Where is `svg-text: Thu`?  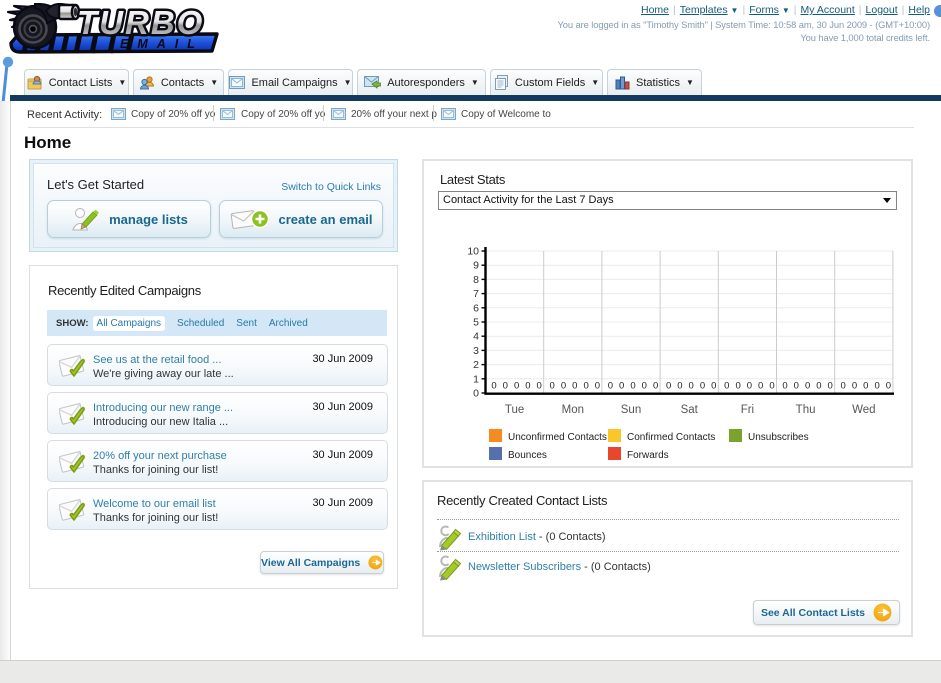 svg-text: Thu is located at coordinates (806, 410).